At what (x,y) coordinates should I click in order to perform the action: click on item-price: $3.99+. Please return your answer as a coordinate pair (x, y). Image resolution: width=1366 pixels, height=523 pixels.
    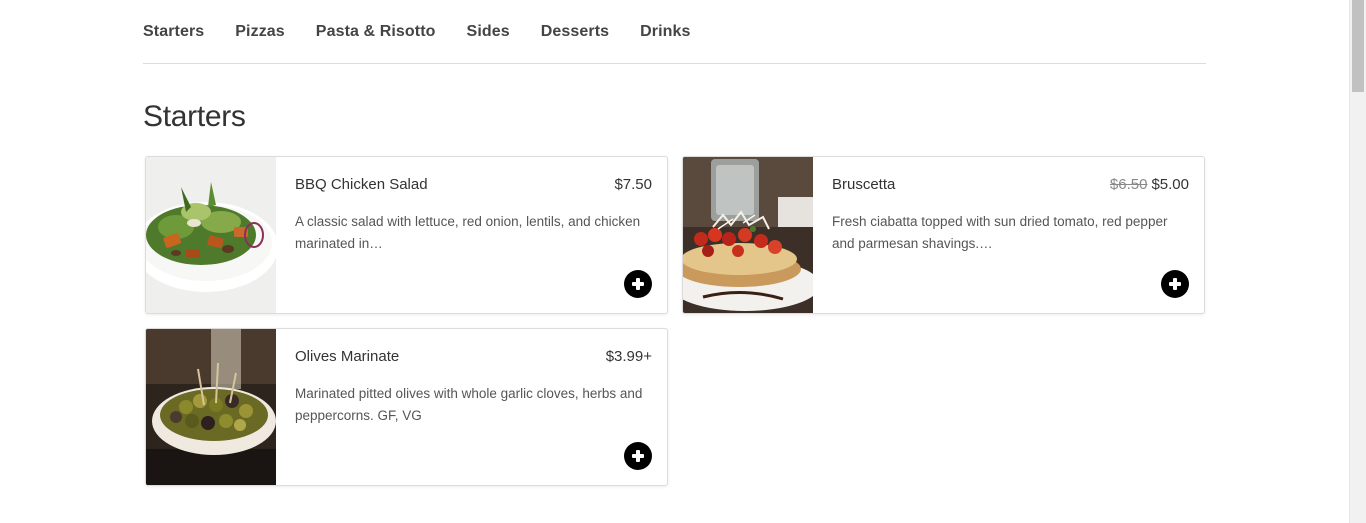
    Looking at the image, I should click on (629, 356).